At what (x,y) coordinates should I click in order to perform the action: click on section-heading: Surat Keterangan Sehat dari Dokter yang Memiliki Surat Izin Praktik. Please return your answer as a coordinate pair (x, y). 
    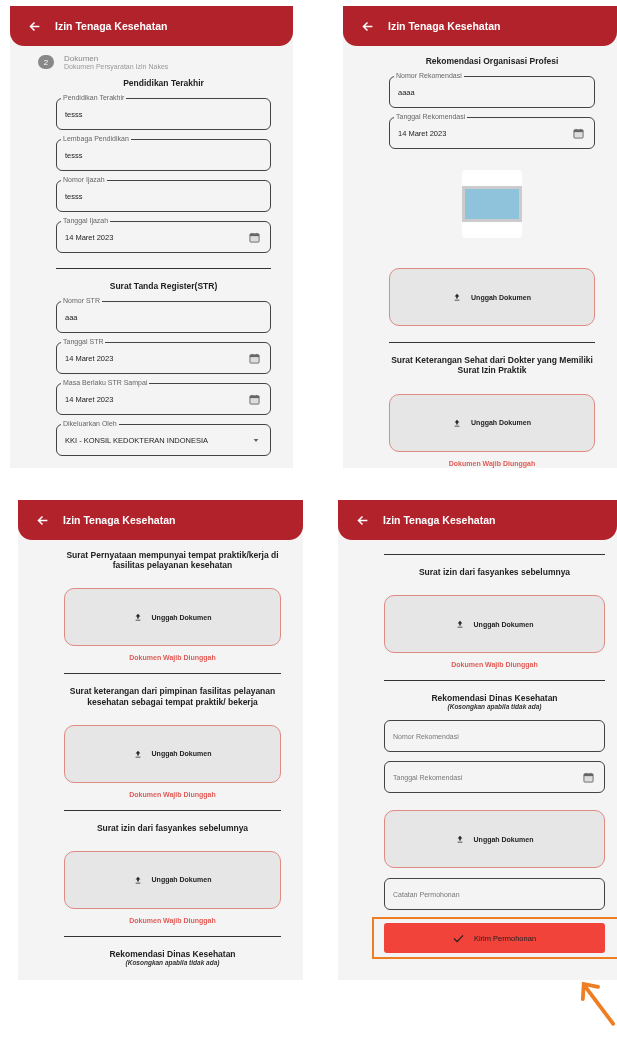
    Looking at the image, I should click on (492, 365).